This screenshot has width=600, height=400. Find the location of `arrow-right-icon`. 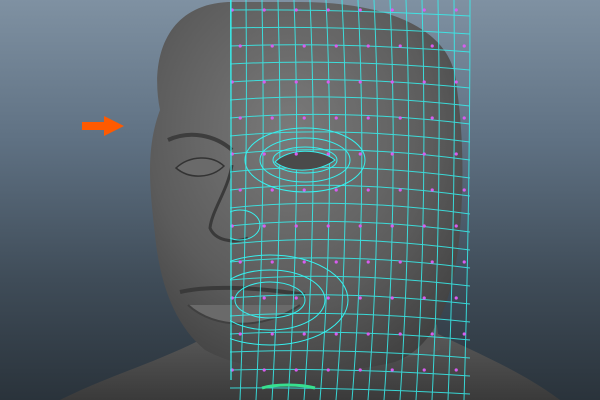

arrow-right-icon is located at coordinates (103, 126).